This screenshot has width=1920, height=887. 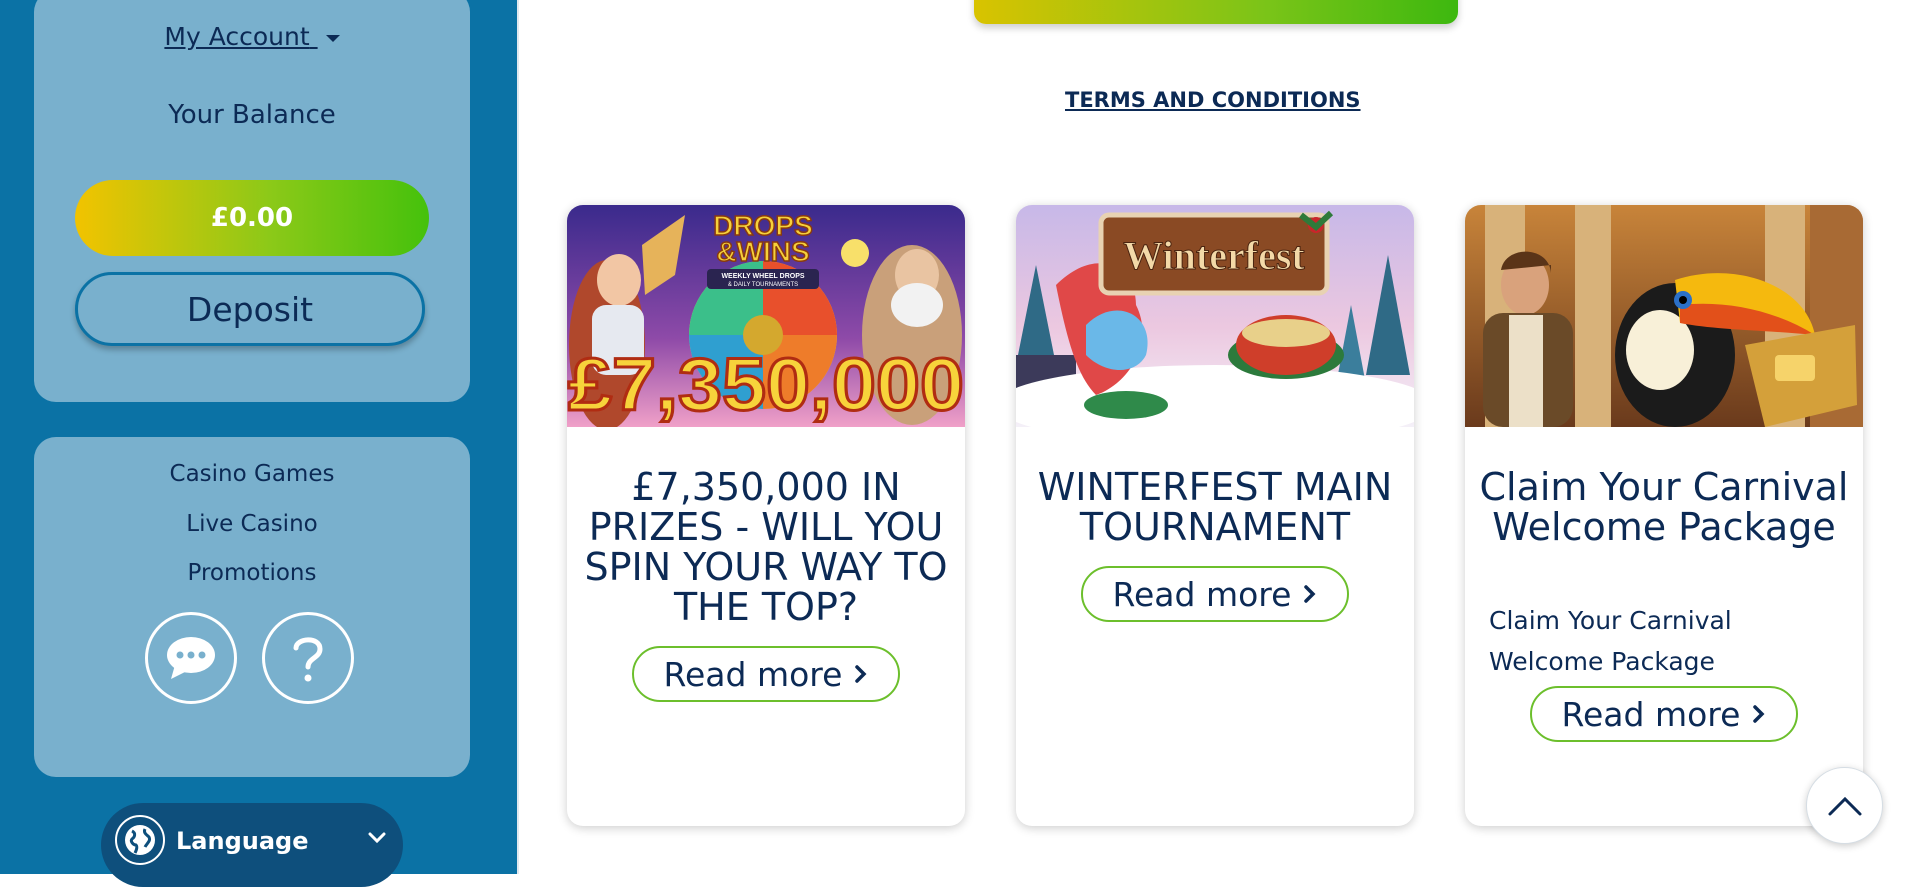 I want to click on svg-text: WEEKLY WHEEL DROPS, so click(x=762, y=276).